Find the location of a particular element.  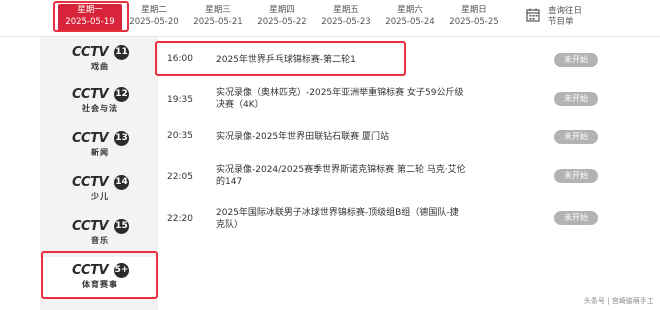

date-tab-6: 星期日 2025-05-25 is located at coordinates (474, 18).